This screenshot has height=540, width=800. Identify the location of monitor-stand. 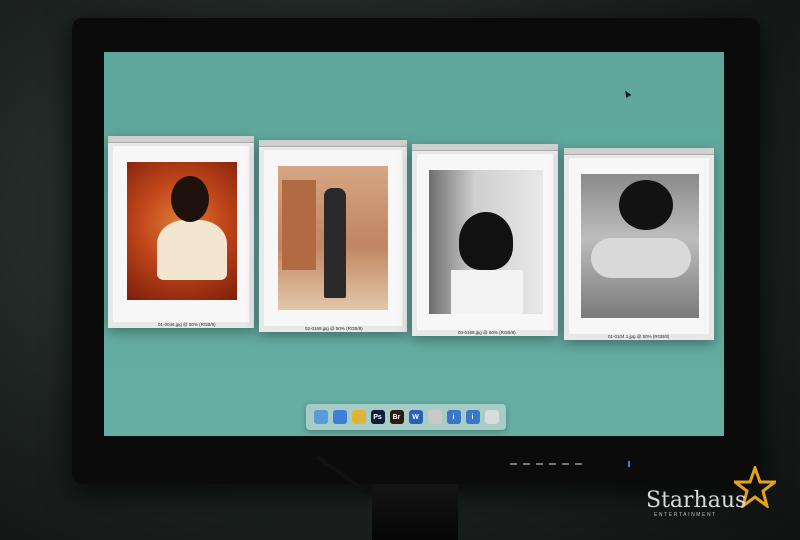
(415, 512).